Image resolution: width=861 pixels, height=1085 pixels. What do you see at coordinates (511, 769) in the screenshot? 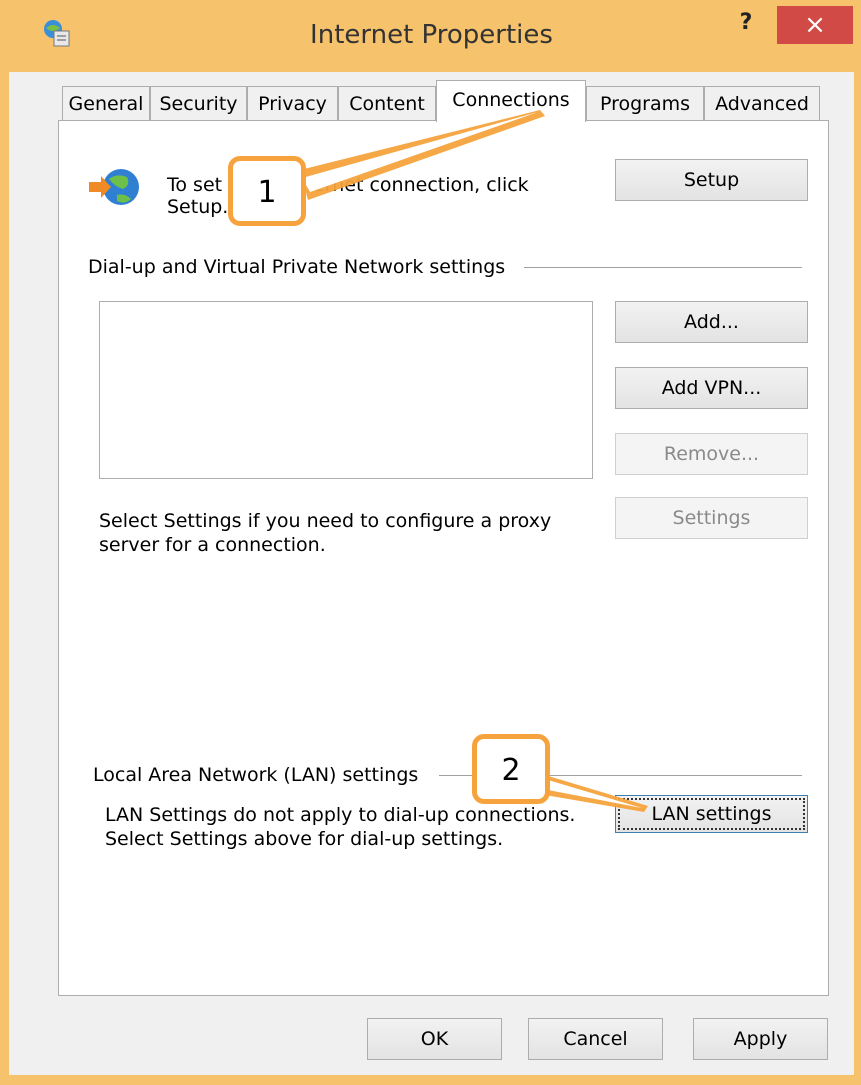
I see `callout-2: 2` at bounding box center [511, 769].